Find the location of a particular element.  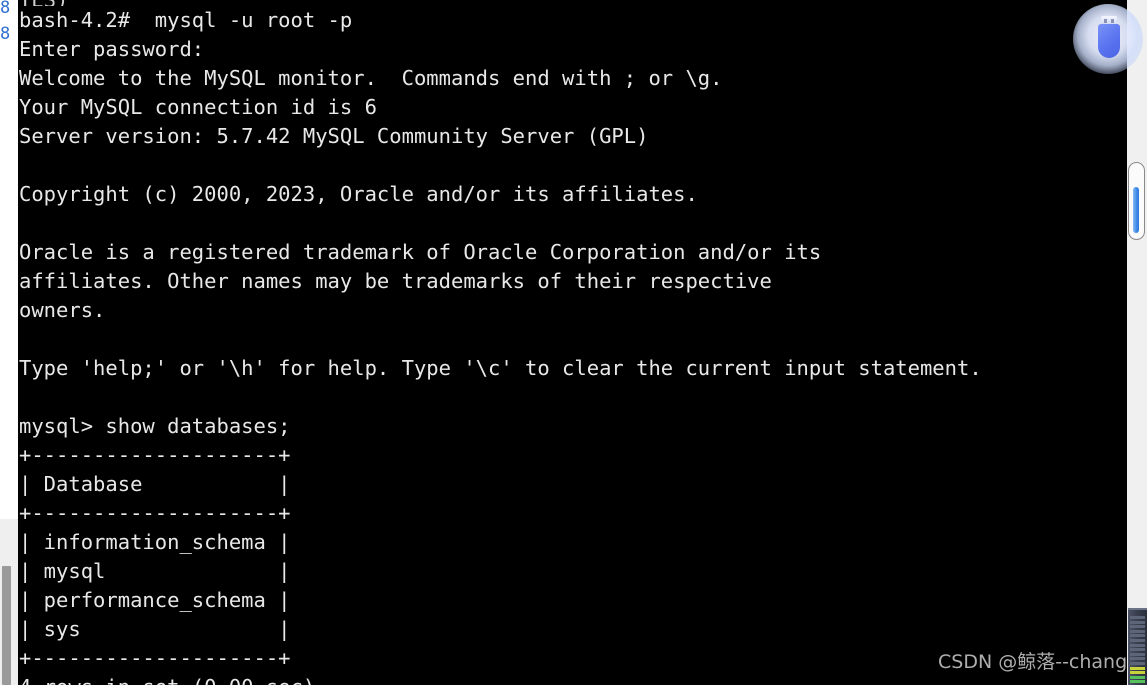

left-scrollbar-track is located at coordinates (6, 625).